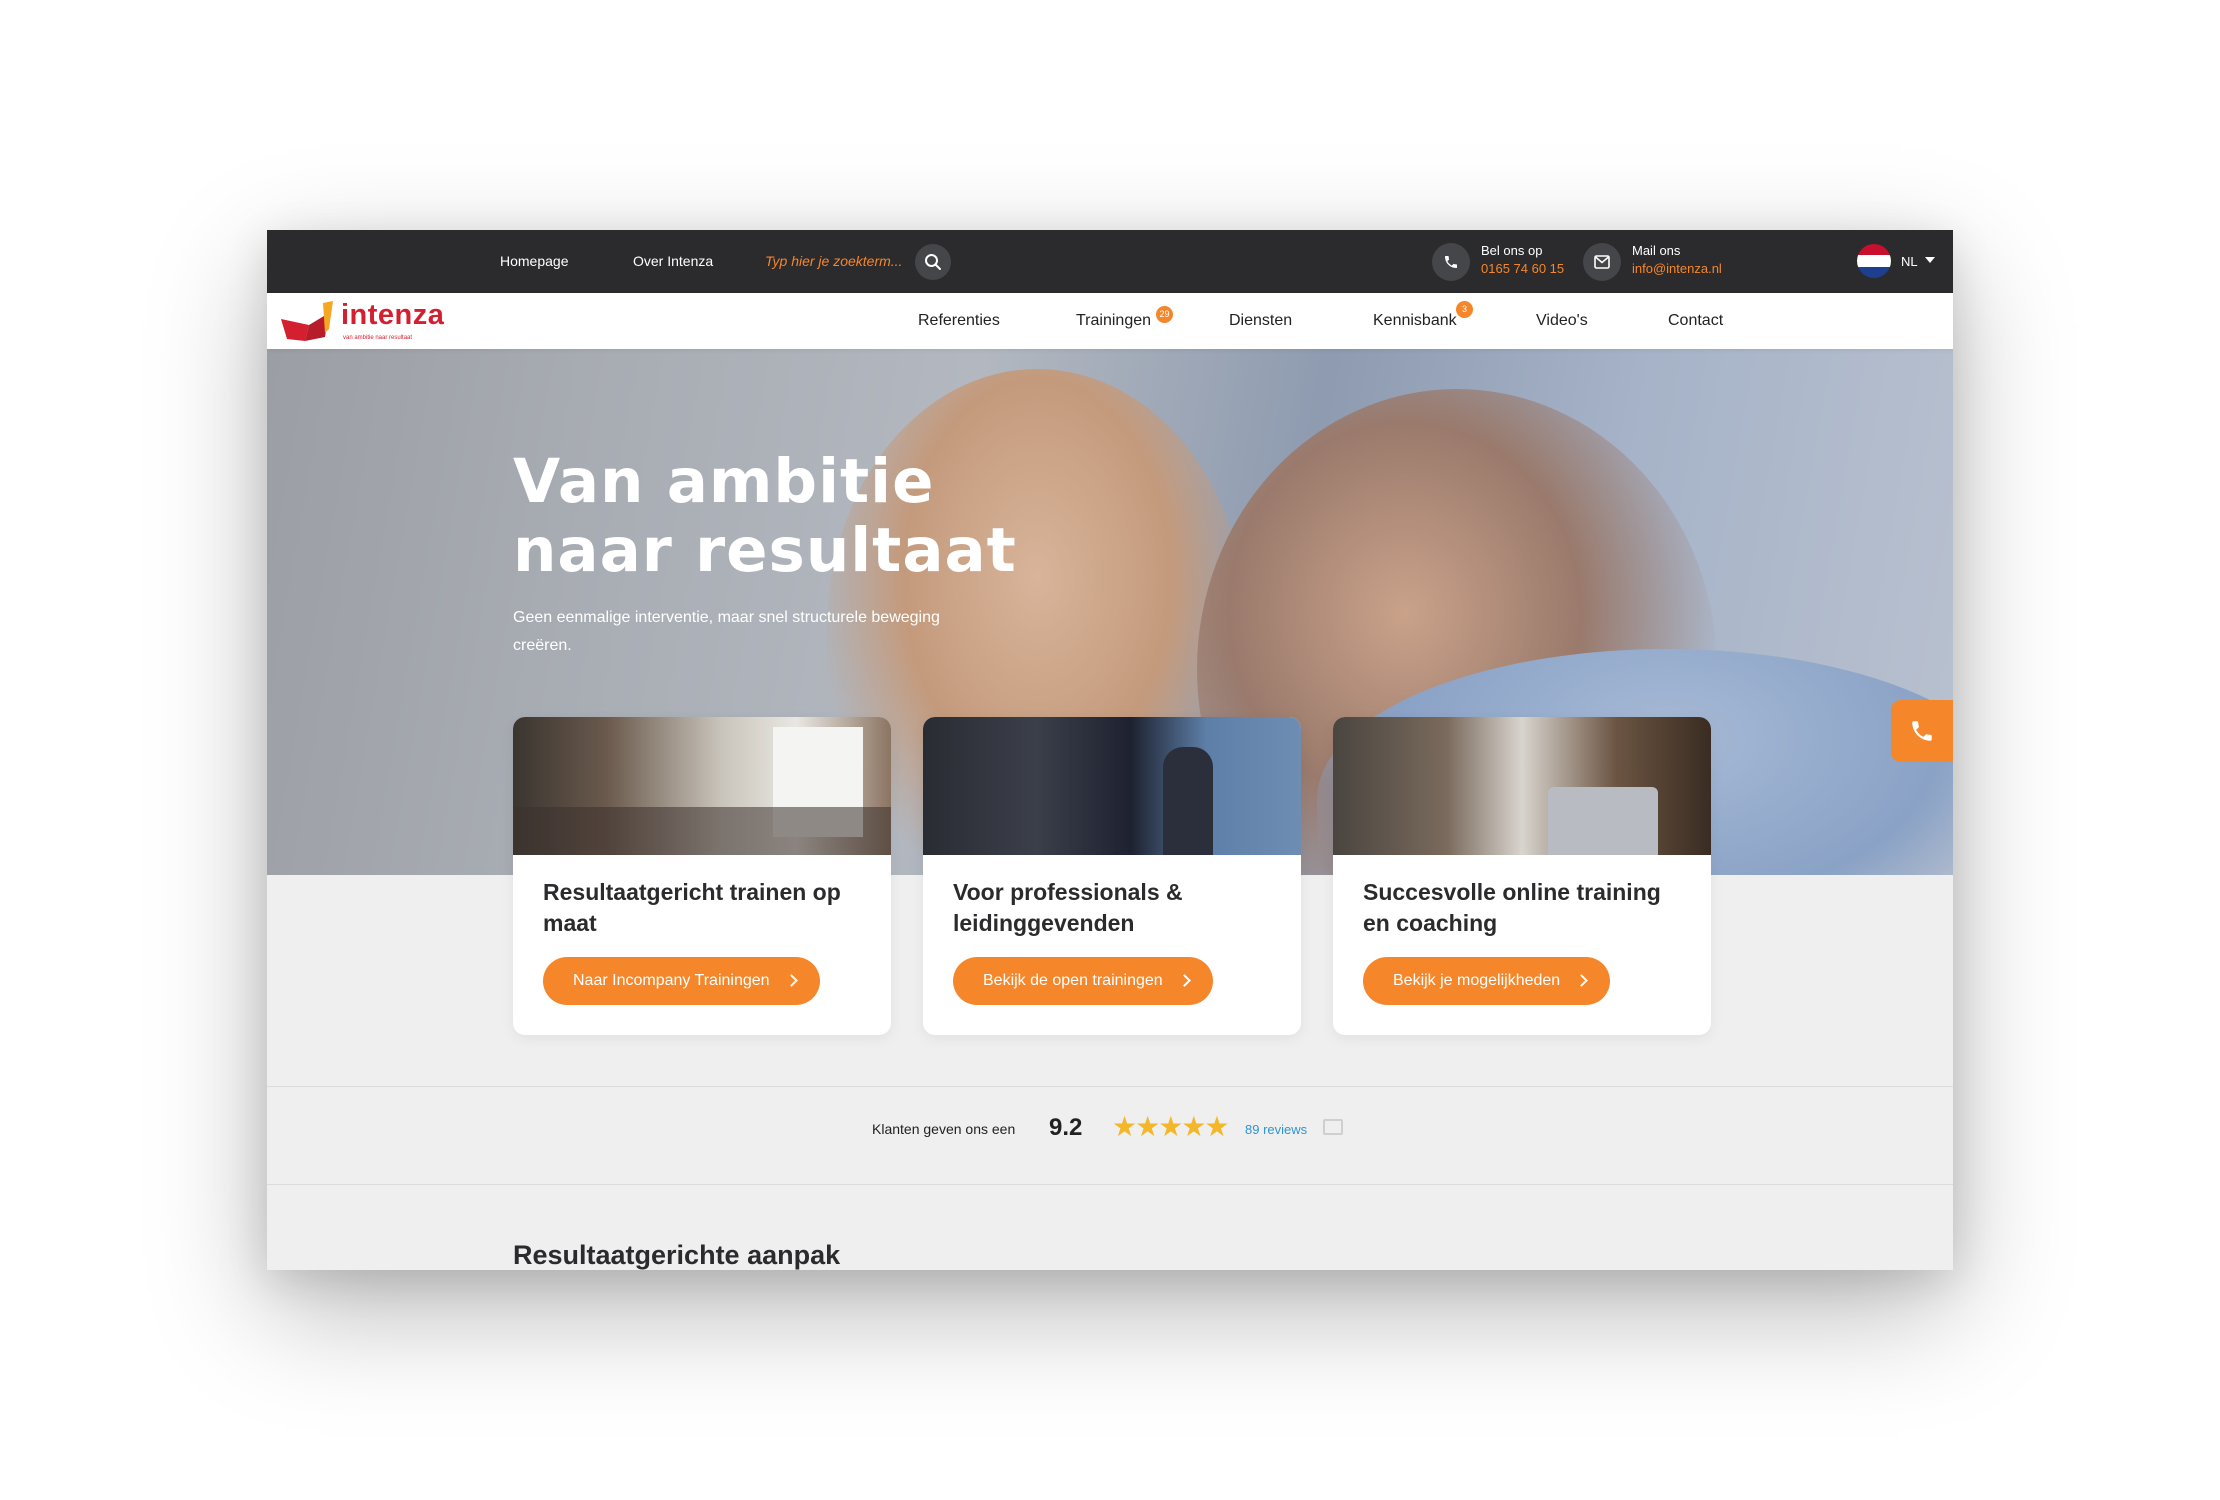 The image size is (2220, 1500). I want to click on nav-contact: Contact, so click(1695, 321).